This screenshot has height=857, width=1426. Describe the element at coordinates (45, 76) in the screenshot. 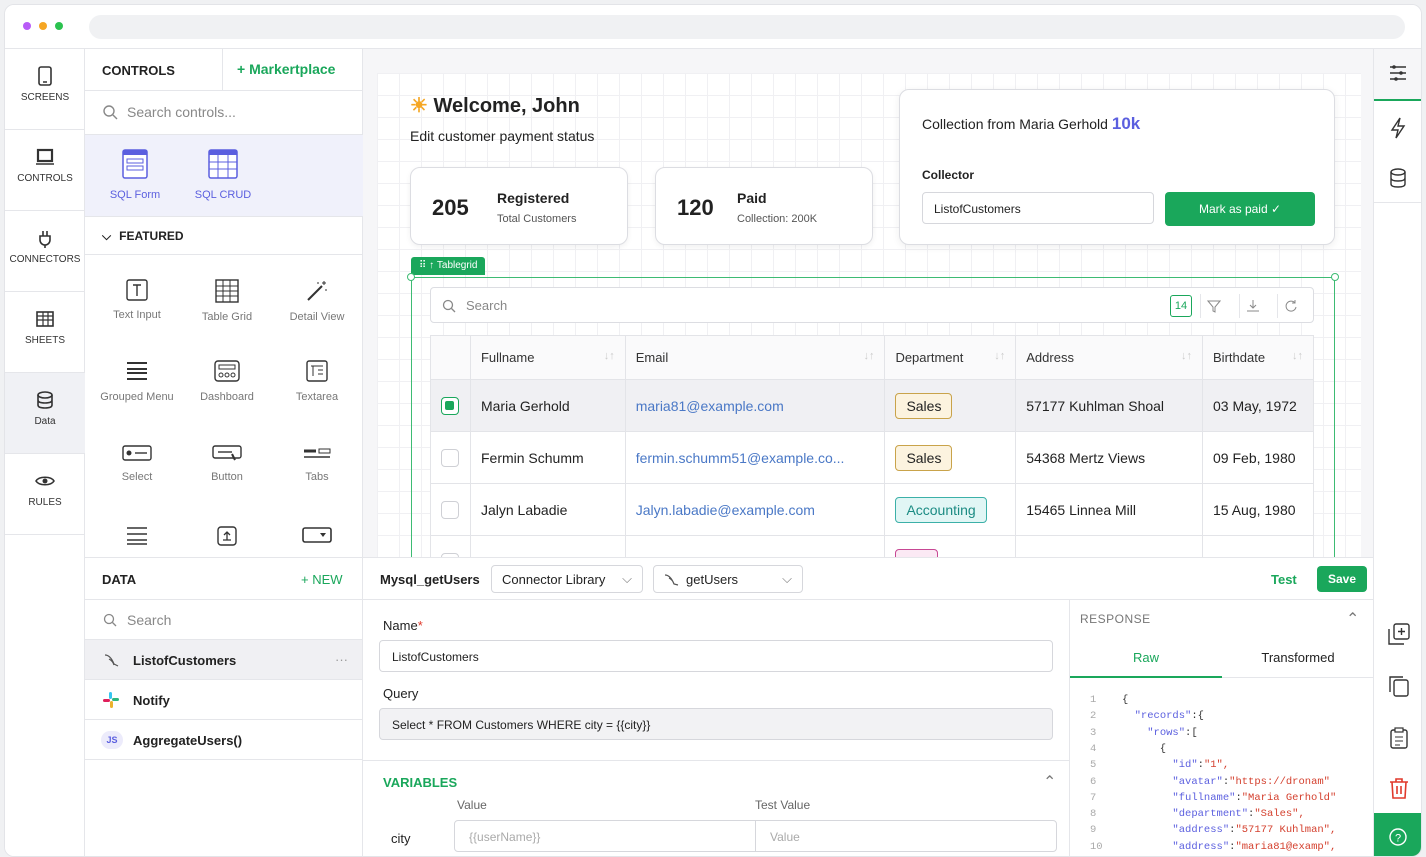

I see `tablet-icon` at that location.